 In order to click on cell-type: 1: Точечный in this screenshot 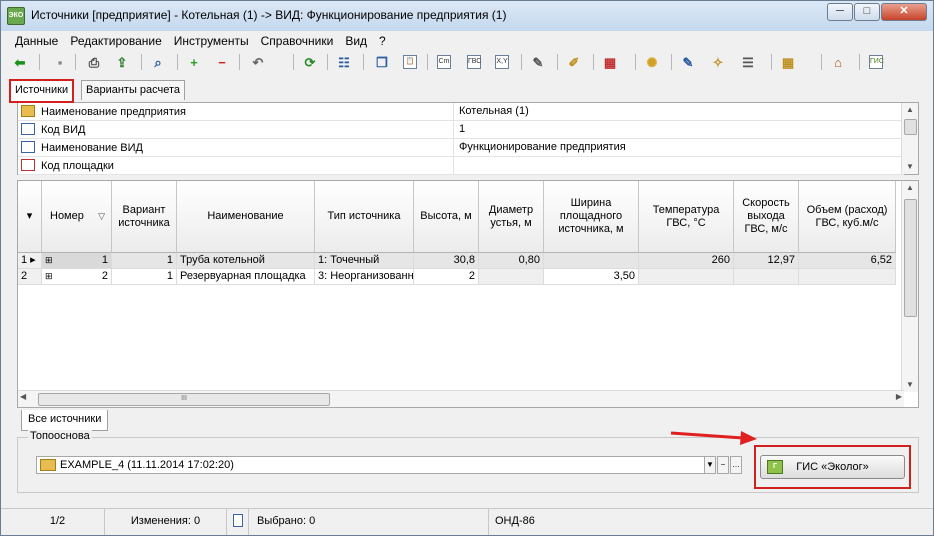, I will do `click(364, 261)`.